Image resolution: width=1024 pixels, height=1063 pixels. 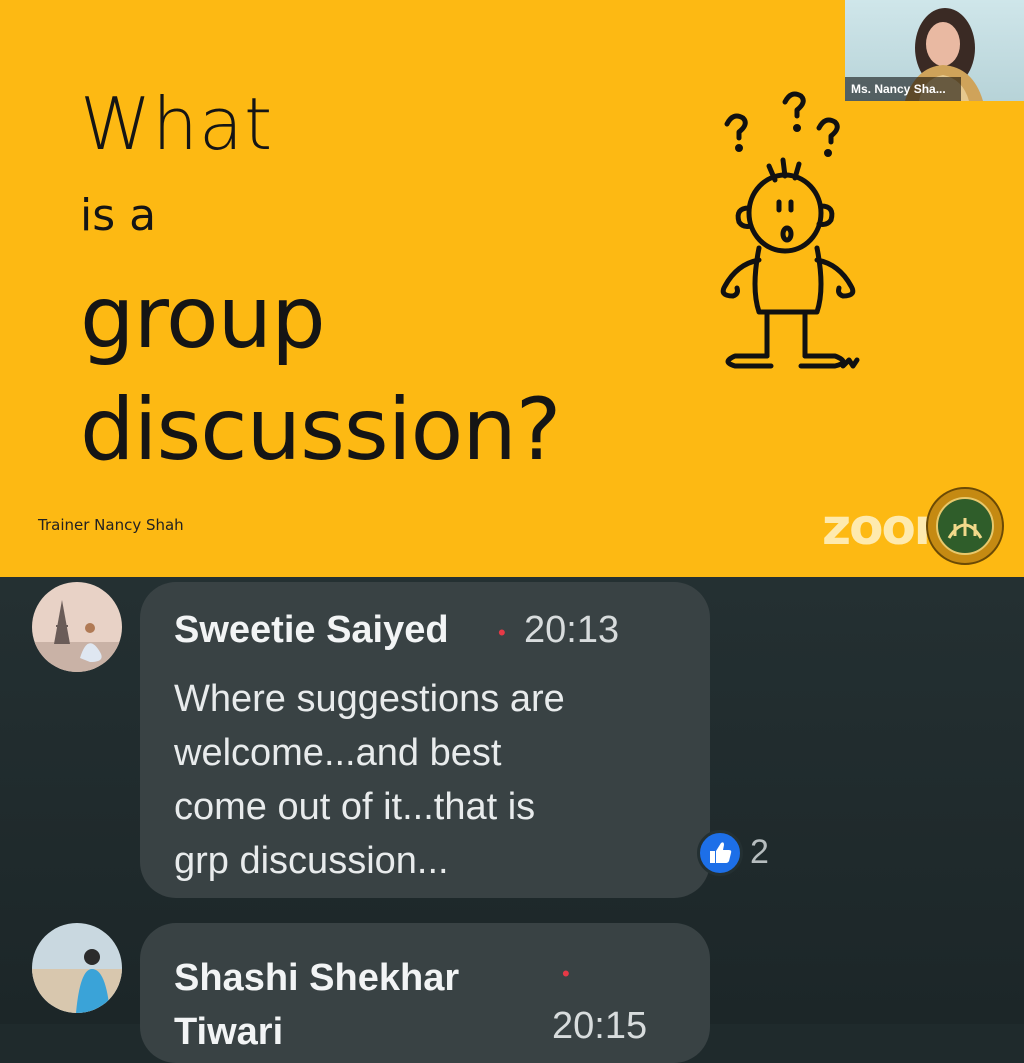 I want to click on comment-text-line: Where suggestions are, so click(x=369, y=699).